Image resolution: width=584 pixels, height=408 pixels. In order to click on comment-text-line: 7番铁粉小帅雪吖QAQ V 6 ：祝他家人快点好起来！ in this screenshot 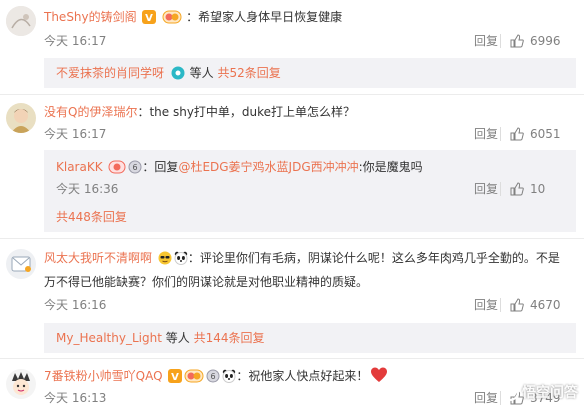, I will do `click(216, 377)`.